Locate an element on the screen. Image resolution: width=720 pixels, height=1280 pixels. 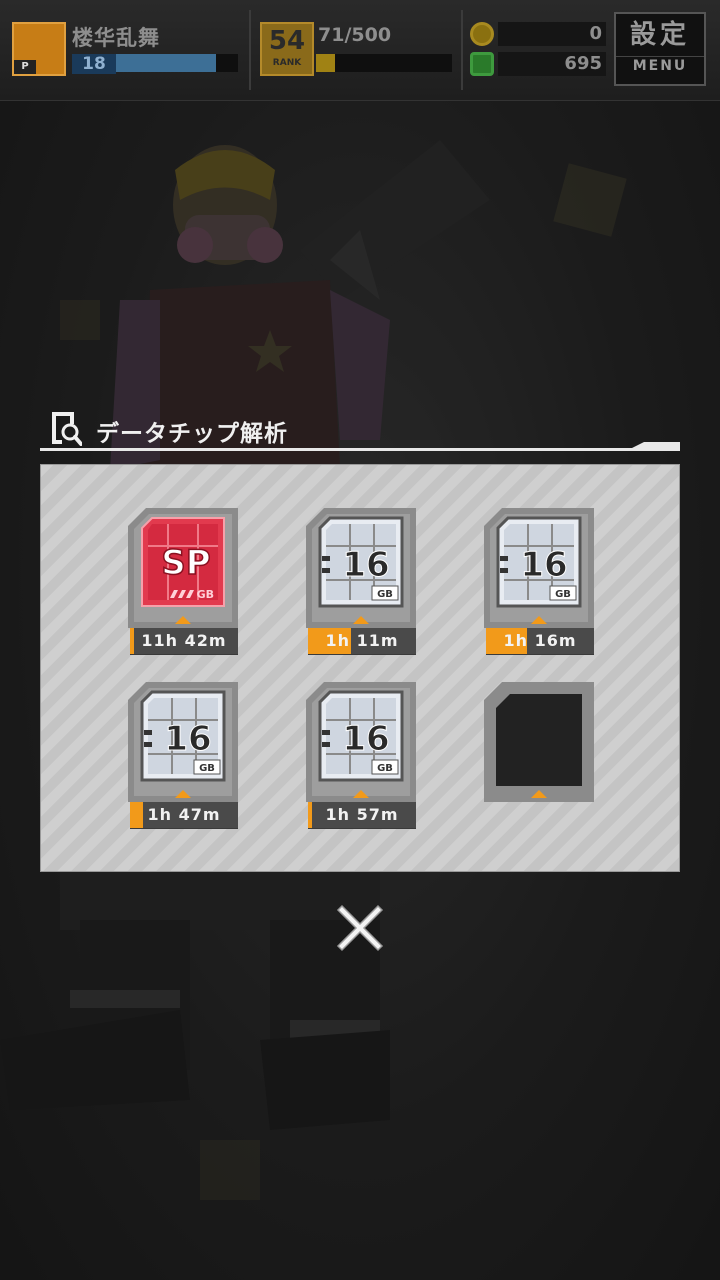
chip-slot: 16 GB 1h 11m is located at coordinates (361, 583).